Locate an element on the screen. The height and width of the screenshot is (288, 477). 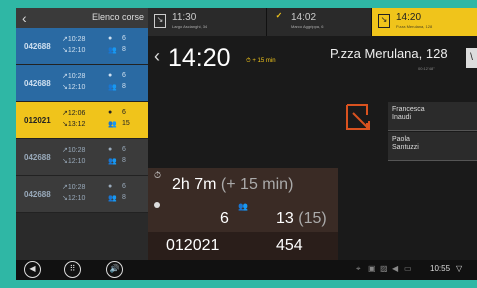
tab-time: 14:20 is located at coordinates (409, 17).